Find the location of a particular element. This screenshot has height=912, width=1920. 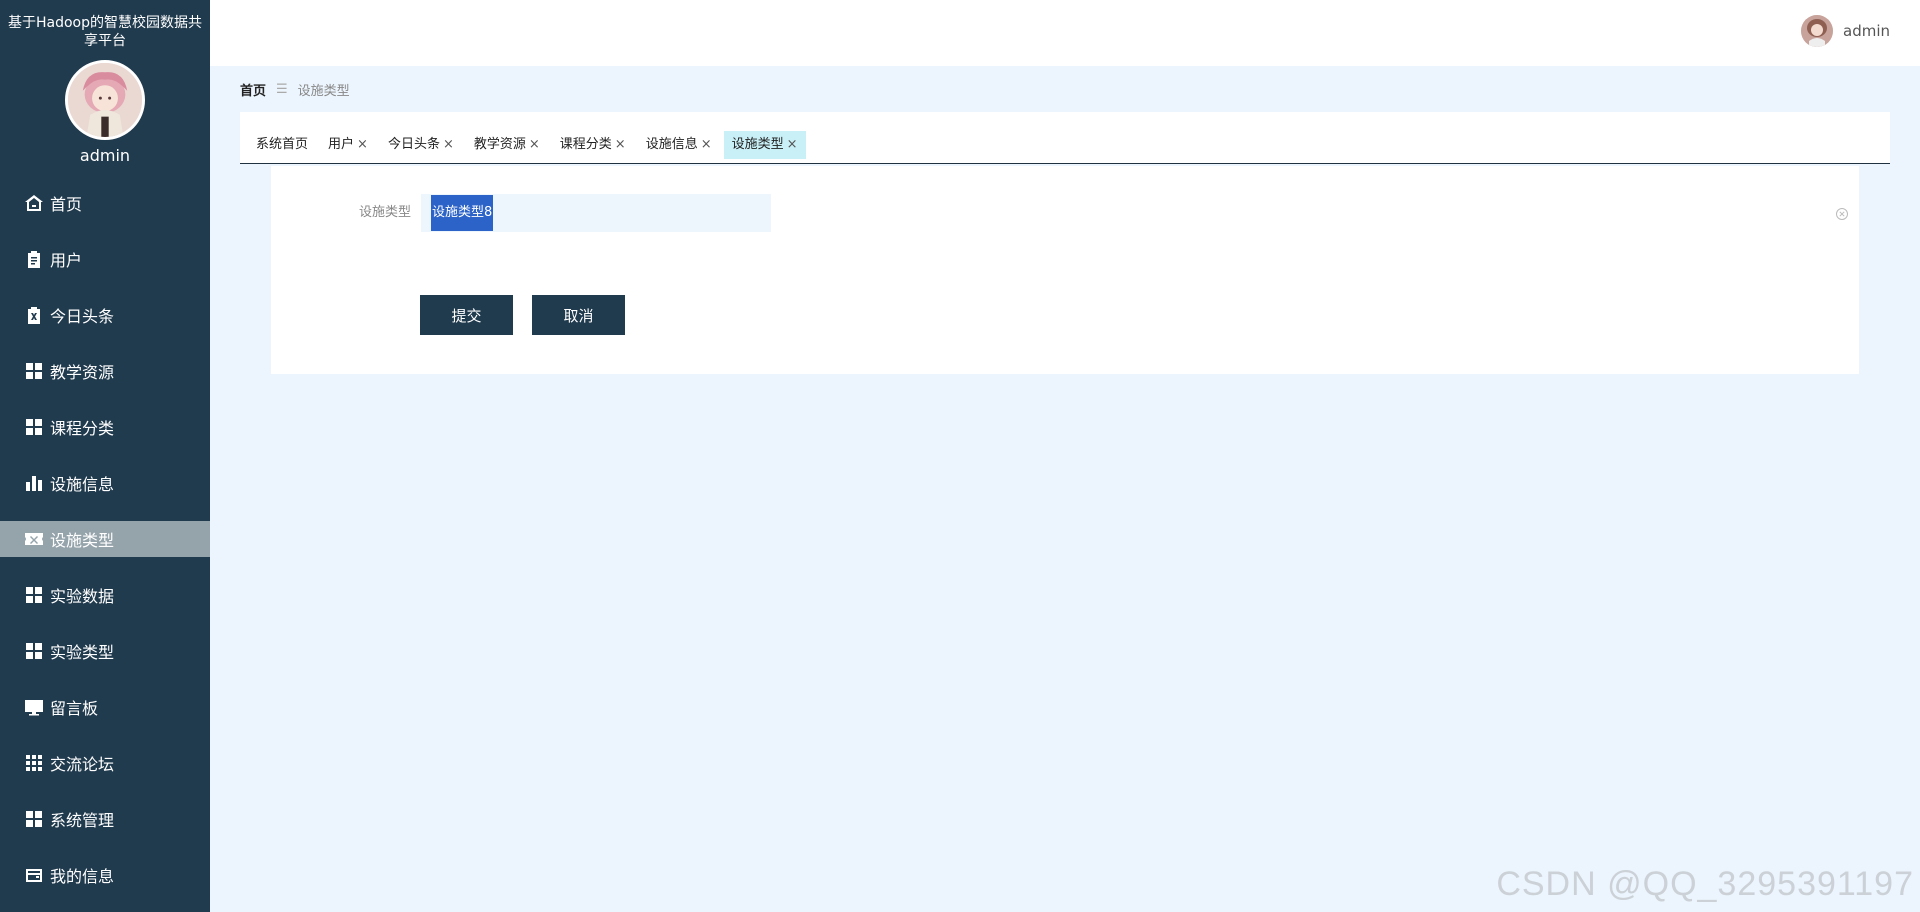

sidebar-item-home: 首页 is located at coordinates (105, 203).